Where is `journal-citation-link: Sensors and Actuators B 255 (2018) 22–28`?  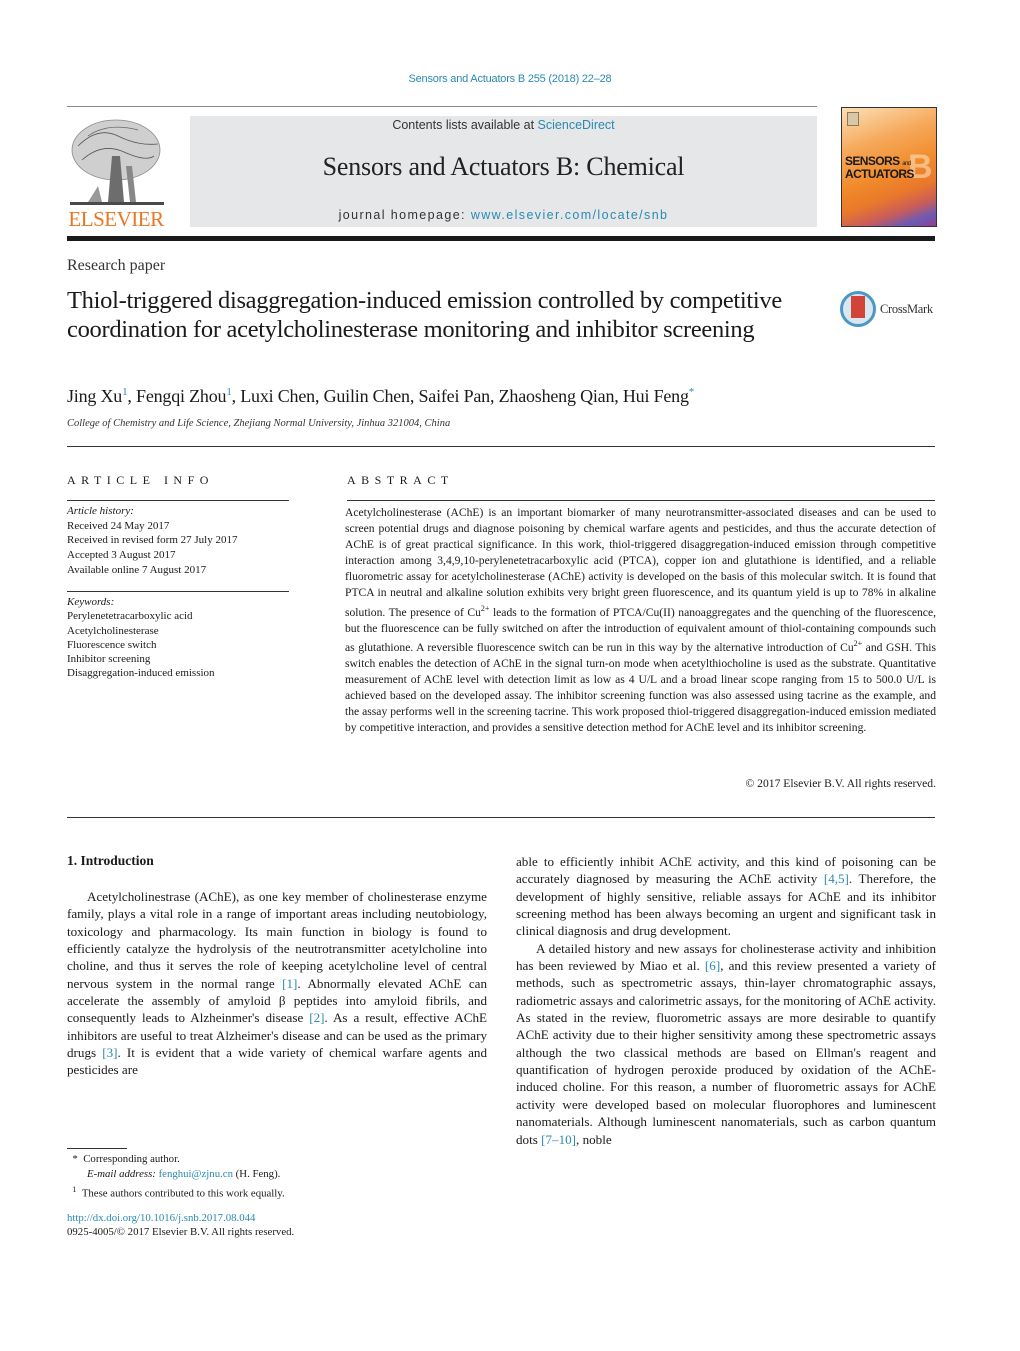
journal-citation-link: Sensors and Actuators B 255 (2018) 22–28 is located at coordinates (510, 79).